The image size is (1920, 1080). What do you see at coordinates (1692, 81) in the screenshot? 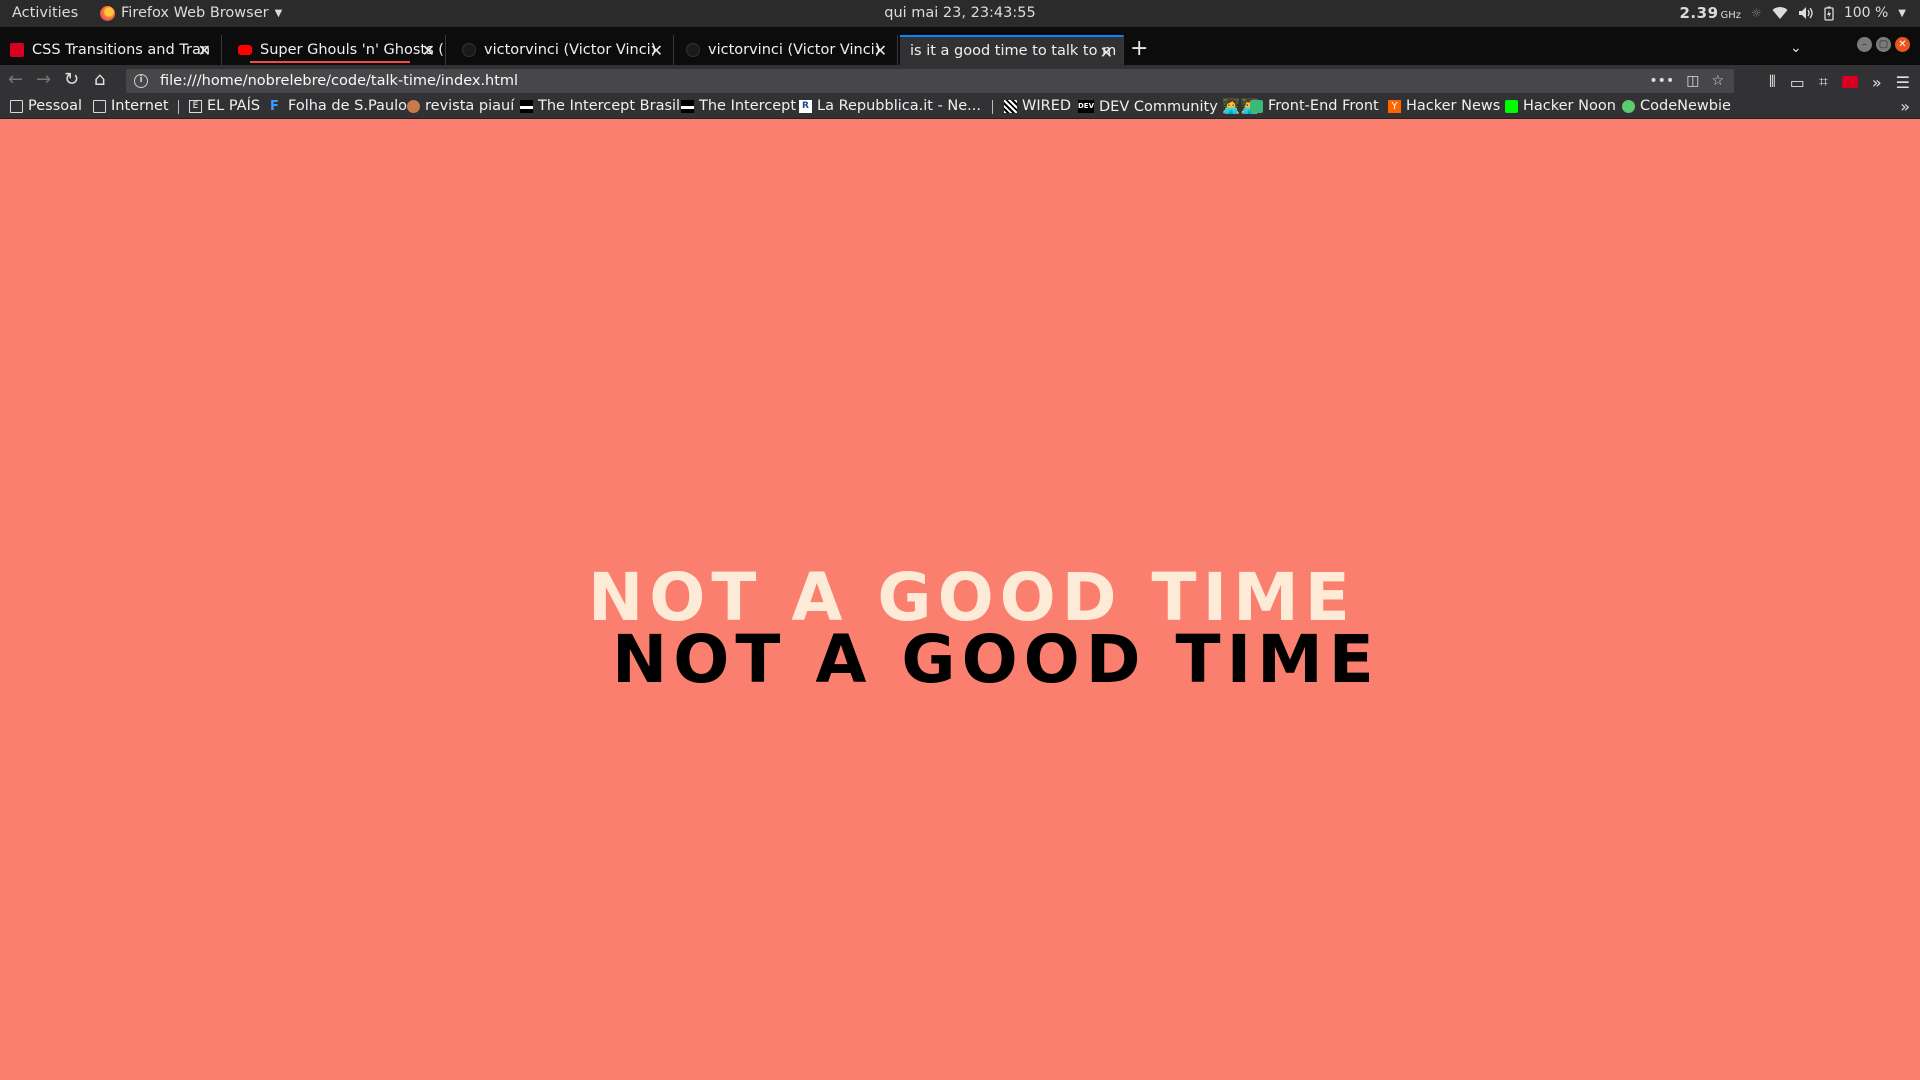
I see `pocket-icon: ◫` at bounding box center [1692, 81].